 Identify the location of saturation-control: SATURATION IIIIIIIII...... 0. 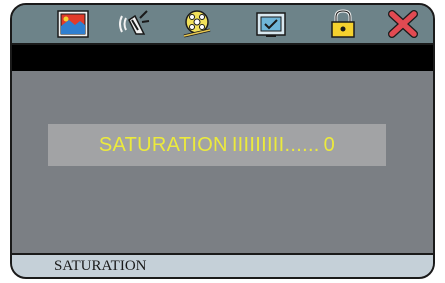
(217, 145).